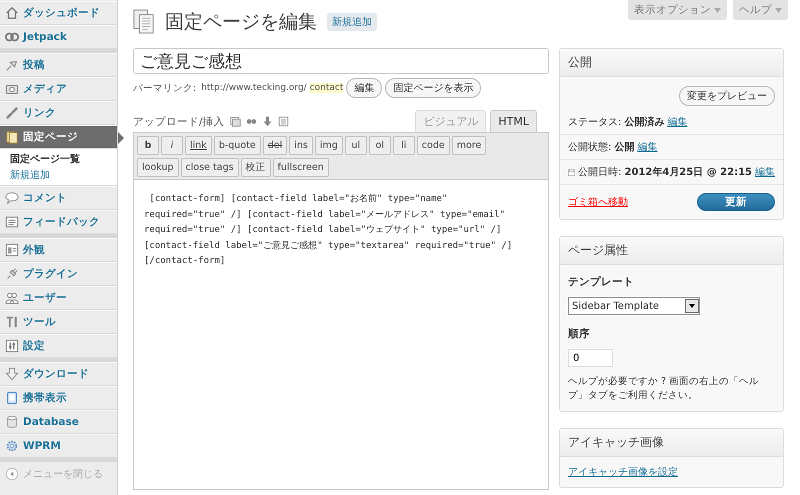 The height and width of the screenshot is (495, 800). What do you see at coordinates (403, 145) in the screenshot?
I see `quicktag-button: li` at bounding box center [403, 145].